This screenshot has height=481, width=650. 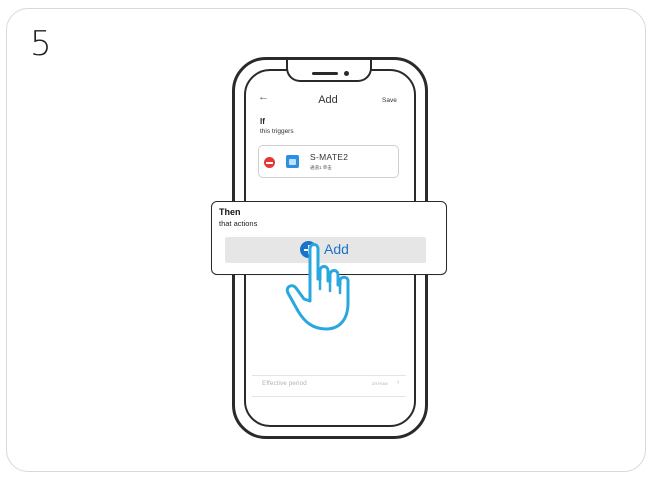 What do you see at coordinates (328, 100) in the screenshot?
I see `screen-title: Add` at bounding box center [328, 100].